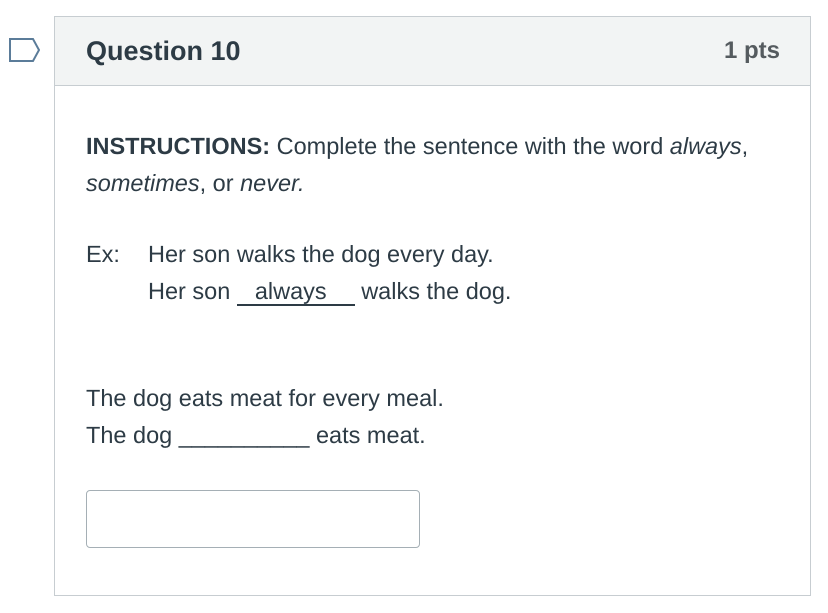 This screenshot has height=613, width=828. I want to click on example-sentence: Her son walks the dog every day., so click(321, 254).